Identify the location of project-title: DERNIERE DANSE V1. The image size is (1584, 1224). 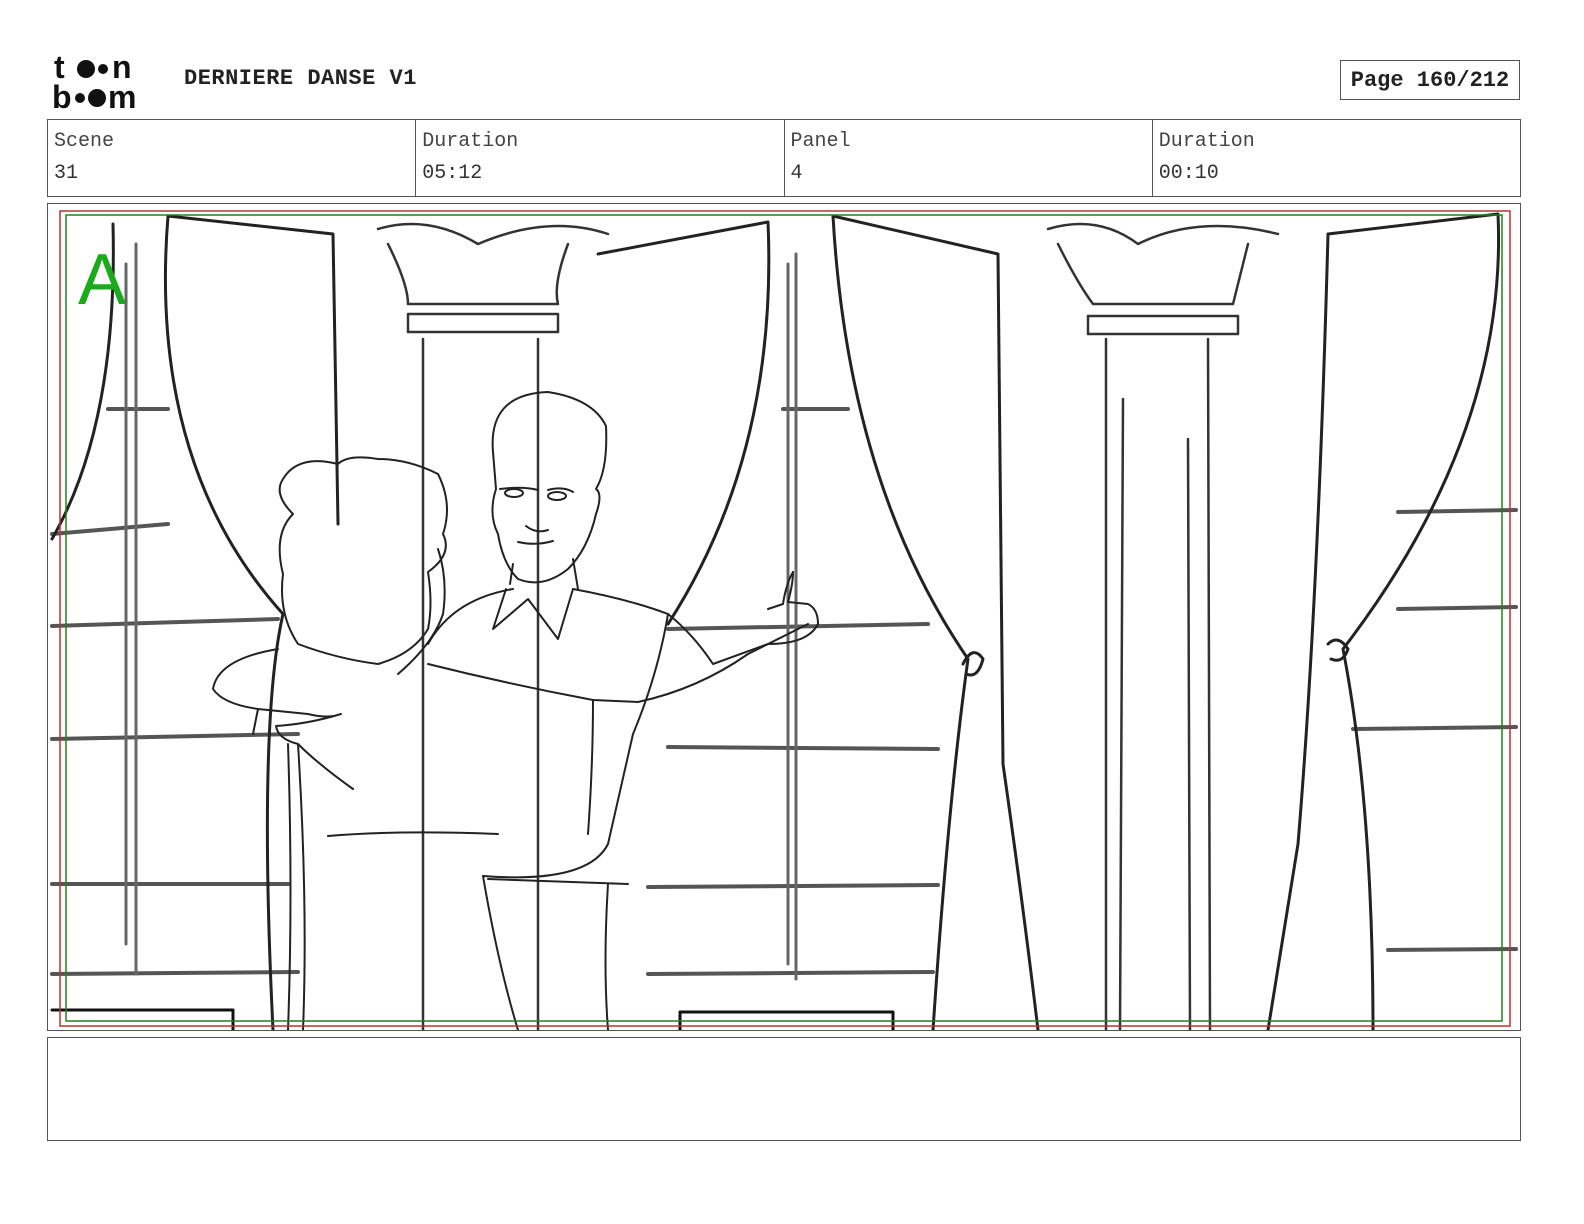
(300, 78).